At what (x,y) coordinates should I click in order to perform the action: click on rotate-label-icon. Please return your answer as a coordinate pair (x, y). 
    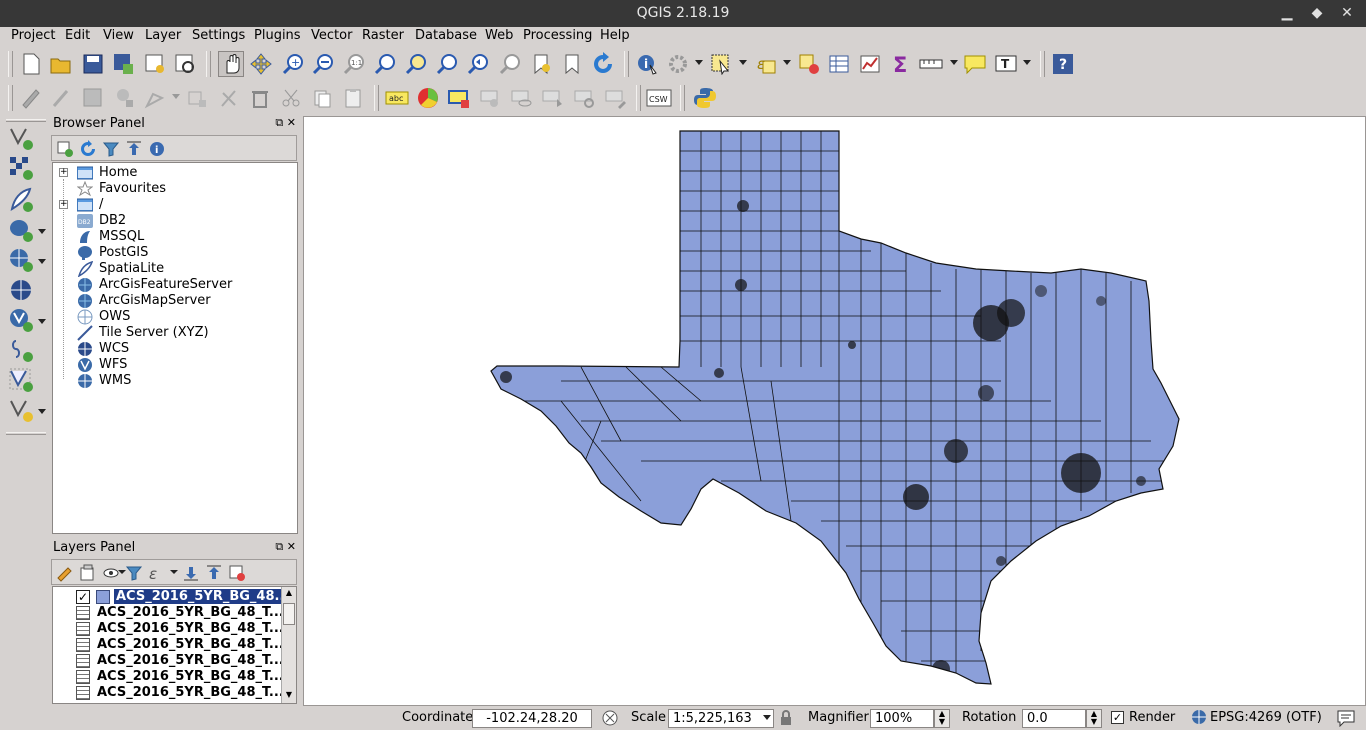
    Looking at the image, I should click on (585, 98).